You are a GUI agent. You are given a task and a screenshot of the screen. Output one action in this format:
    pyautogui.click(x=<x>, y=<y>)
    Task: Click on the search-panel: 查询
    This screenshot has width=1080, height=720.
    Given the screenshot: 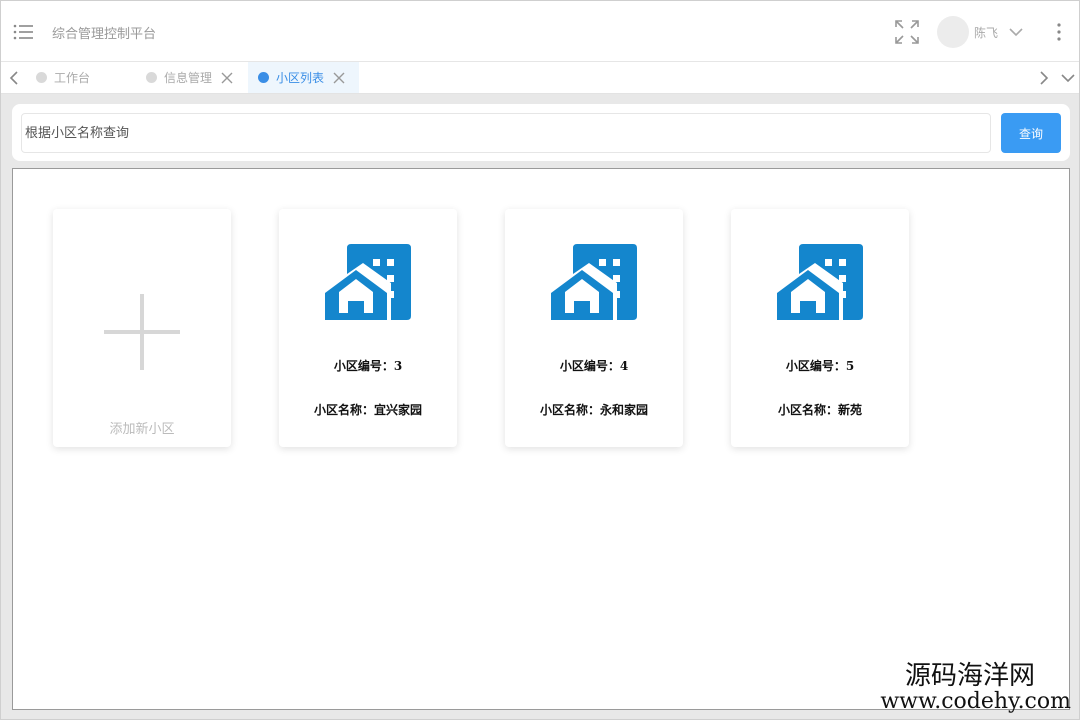 What is the action you would take?
    pyautogui.click(x=541, y=132)
    